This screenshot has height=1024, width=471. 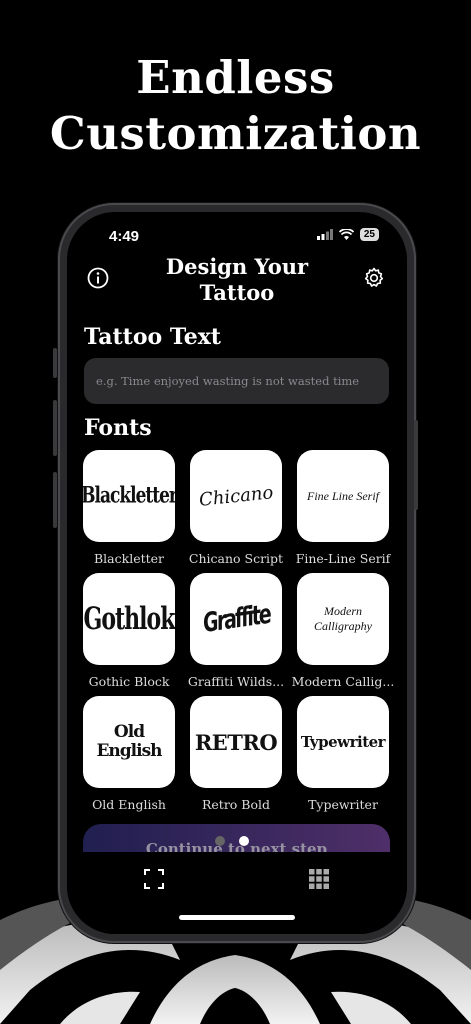 I want to click on font-sample: Graffite, so click(x=236, y=619).